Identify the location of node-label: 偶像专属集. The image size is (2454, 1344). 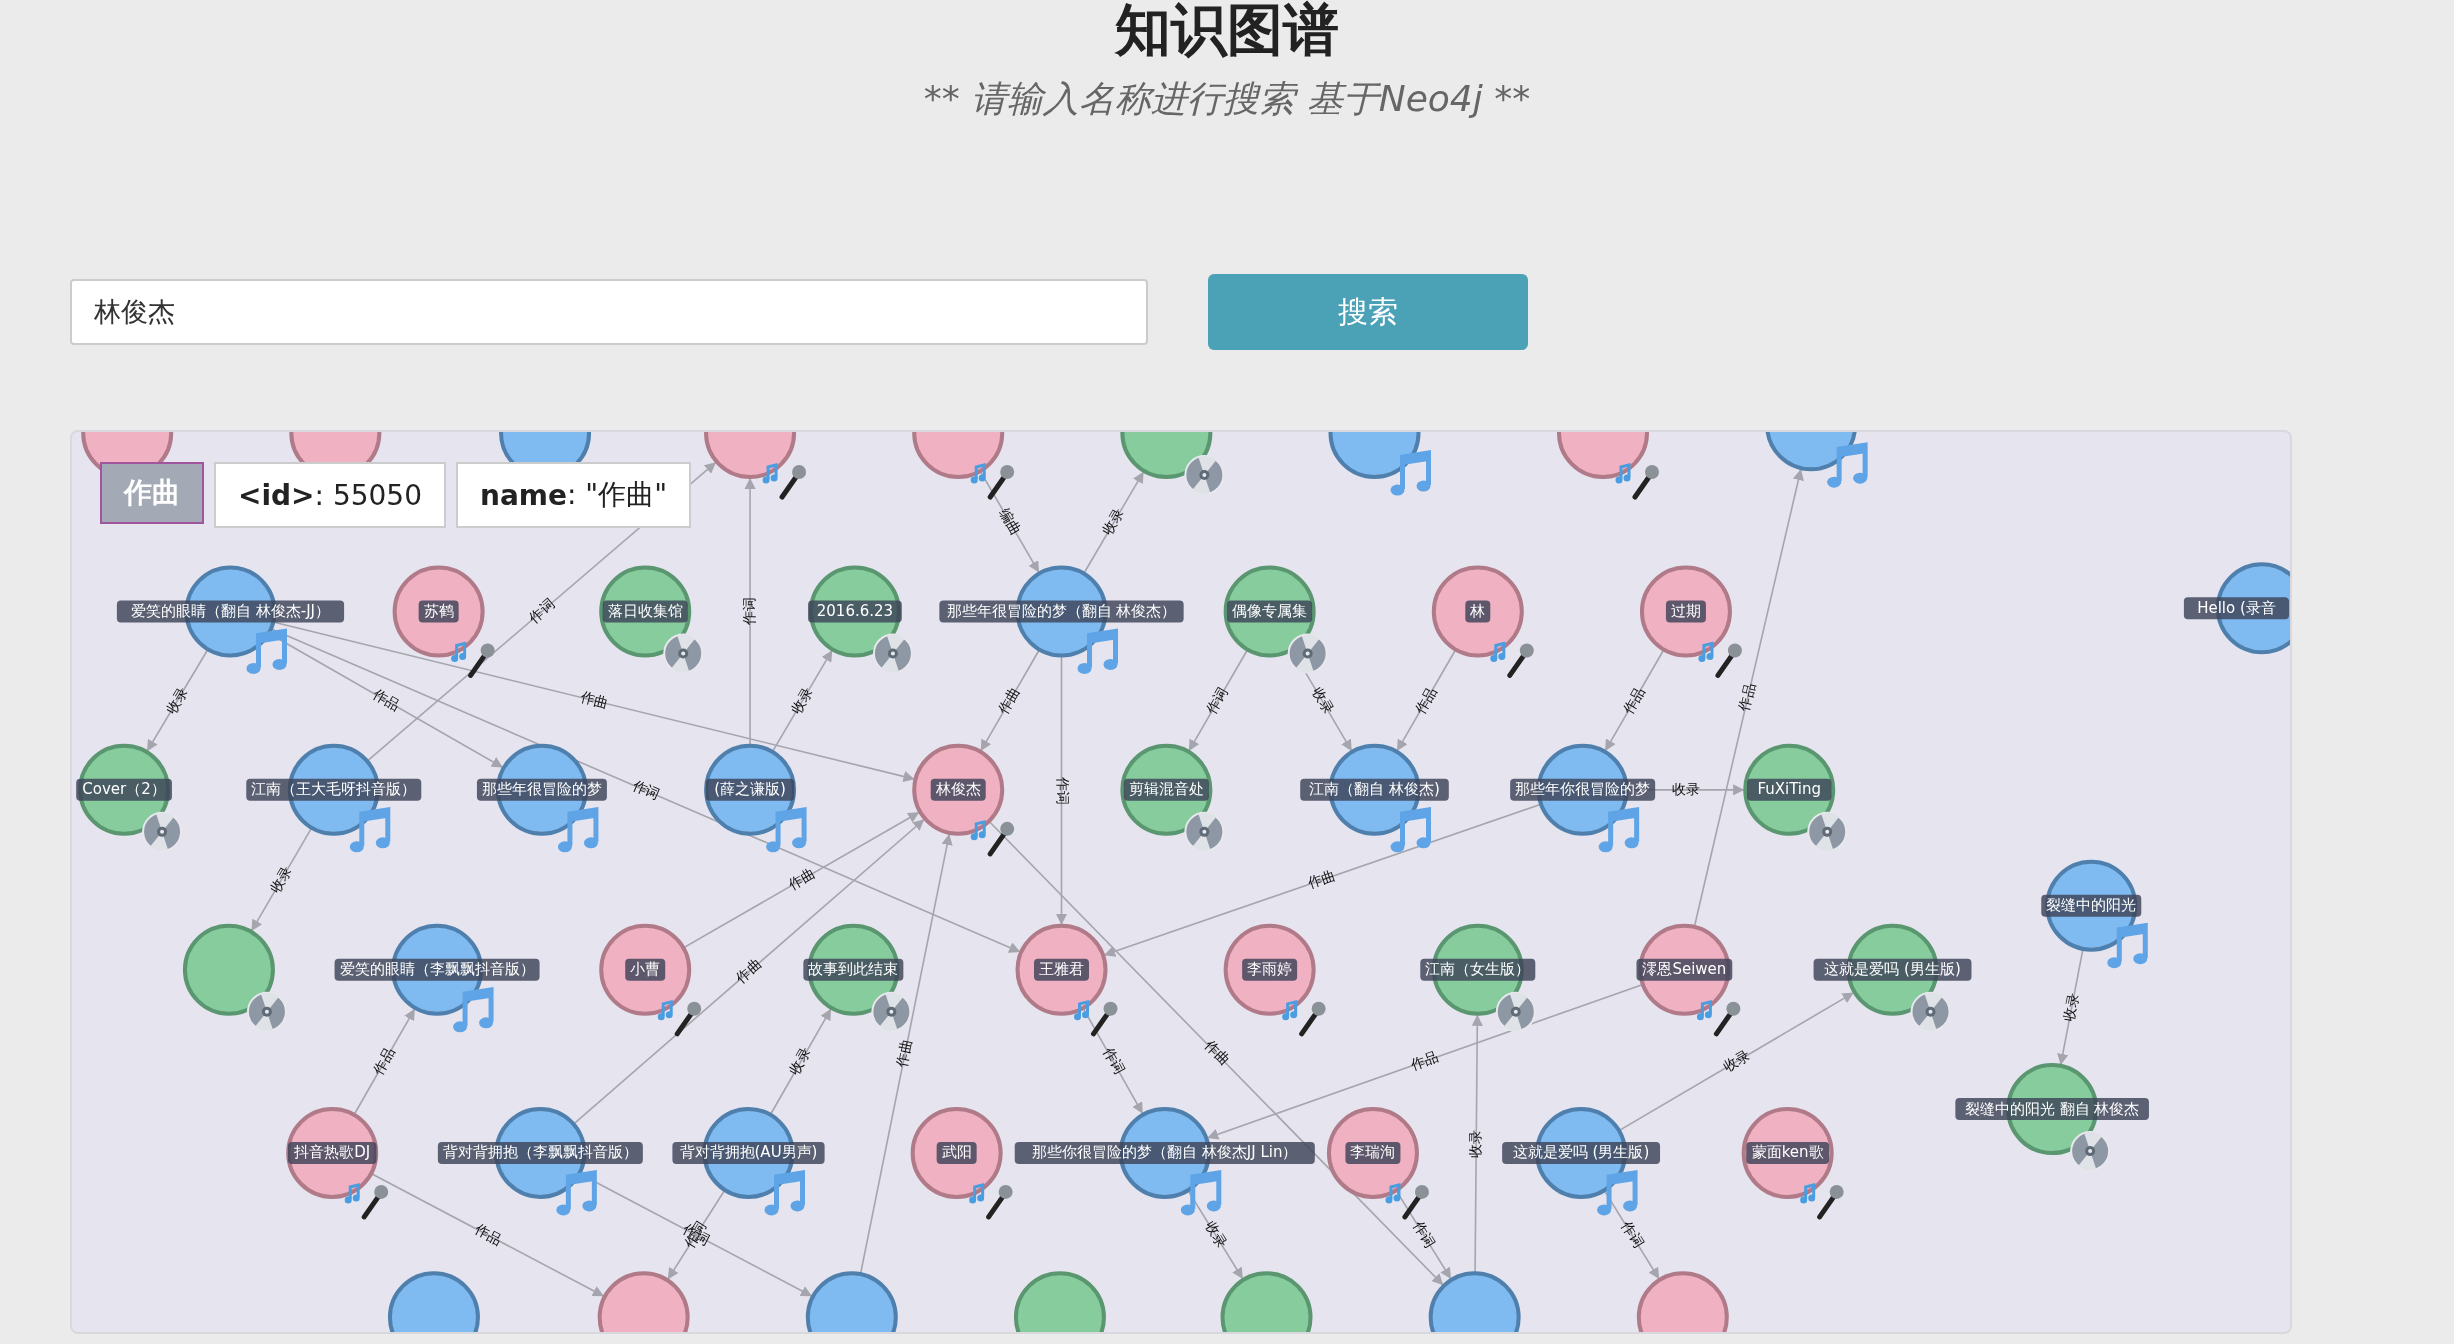
(1270, 611).